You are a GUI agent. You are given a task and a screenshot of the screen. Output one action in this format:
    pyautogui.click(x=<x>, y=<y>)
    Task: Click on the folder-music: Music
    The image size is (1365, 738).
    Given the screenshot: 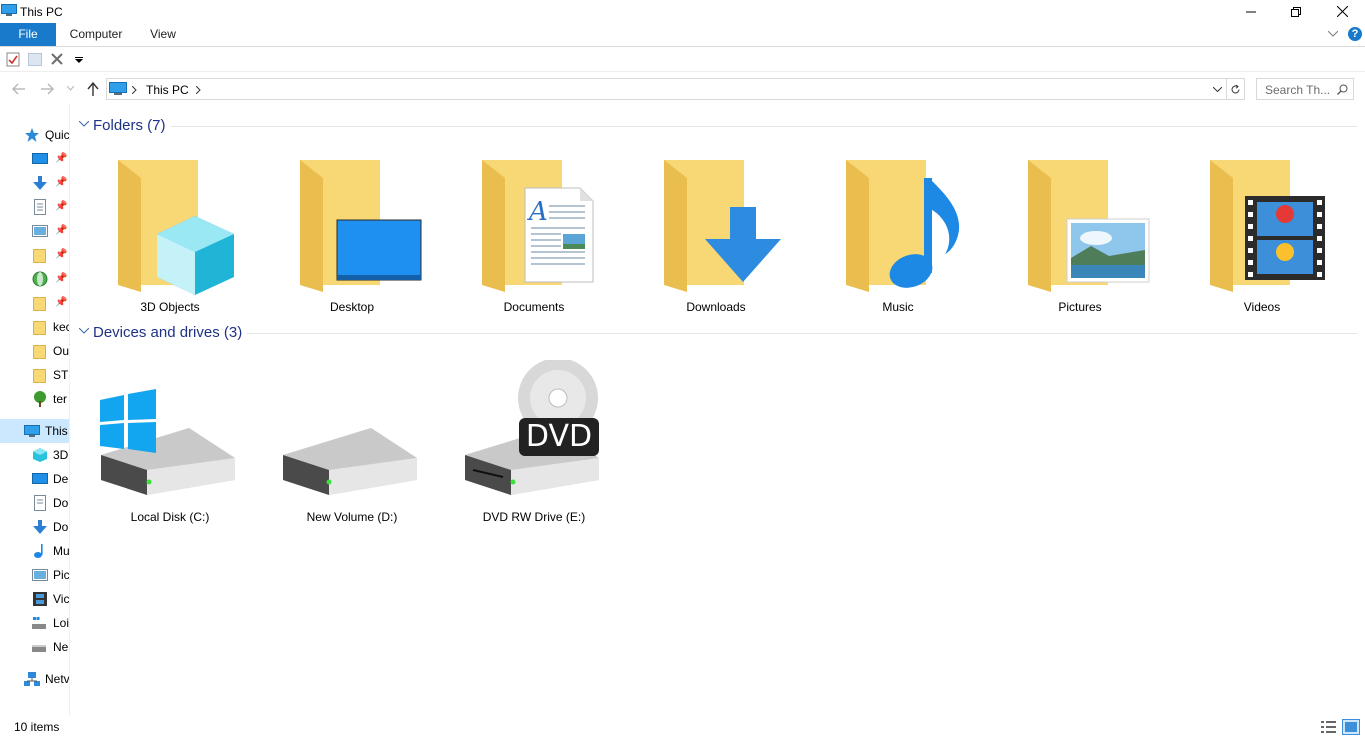 What is the action you would take?
    pyautogui.click(x=898, y=240)
    